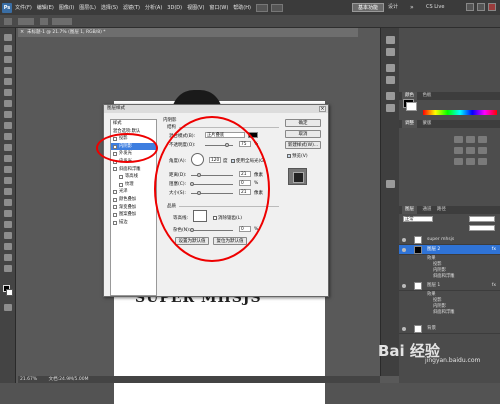  Describe the element at coordinates (133, 208) in the screenshot. I see `style-list-item: 渐变叠加` at that location.